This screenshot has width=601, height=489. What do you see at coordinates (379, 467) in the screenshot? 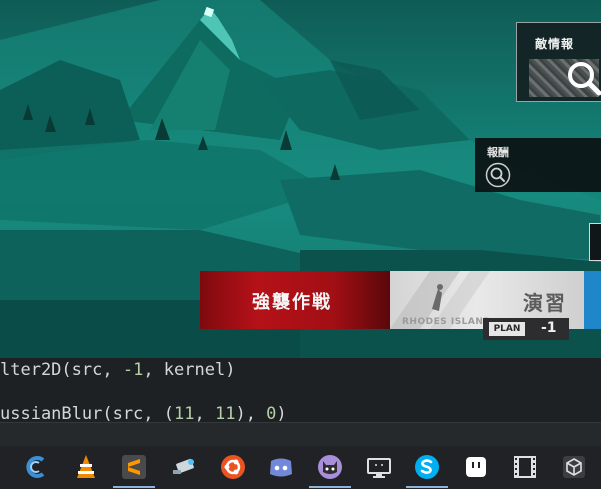
I see `vmware-icon` at bounding box center [379, 467].